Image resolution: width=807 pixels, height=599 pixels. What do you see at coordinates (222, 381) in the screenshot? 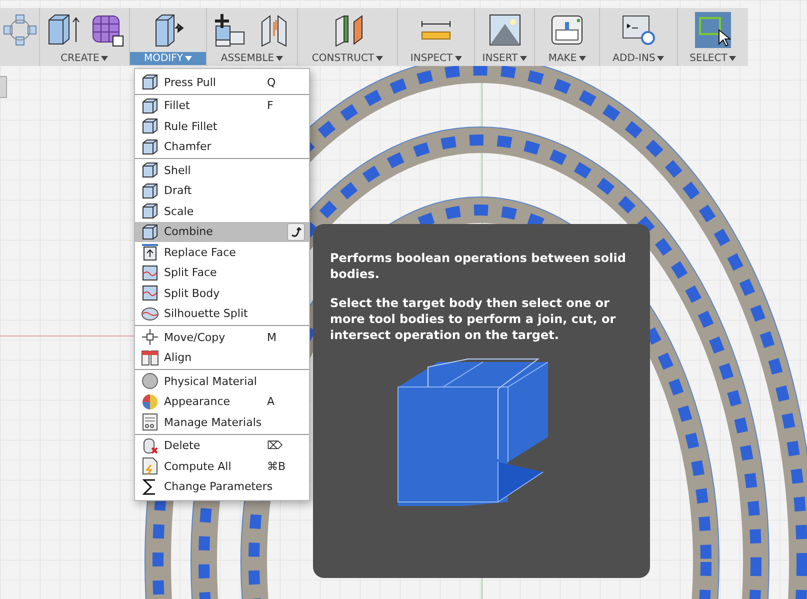
I see `menu-item: Physical Material` at bounding box center [222, 381].